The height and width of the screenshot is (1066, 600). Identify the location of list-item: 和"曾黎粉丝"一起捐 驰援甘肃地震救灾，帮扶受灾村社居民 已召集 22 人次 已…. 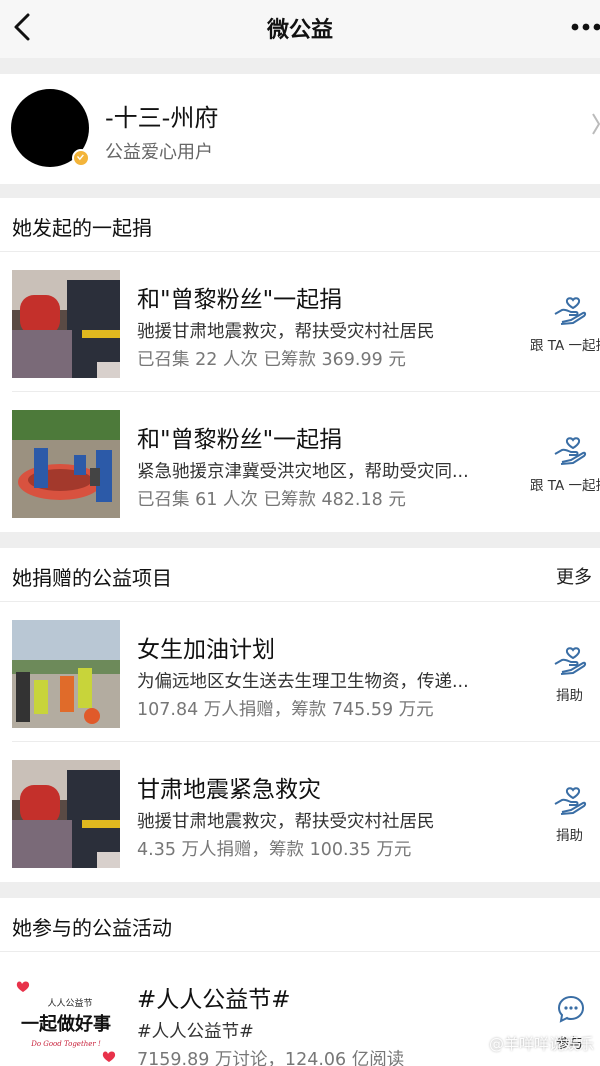
(300, 322).